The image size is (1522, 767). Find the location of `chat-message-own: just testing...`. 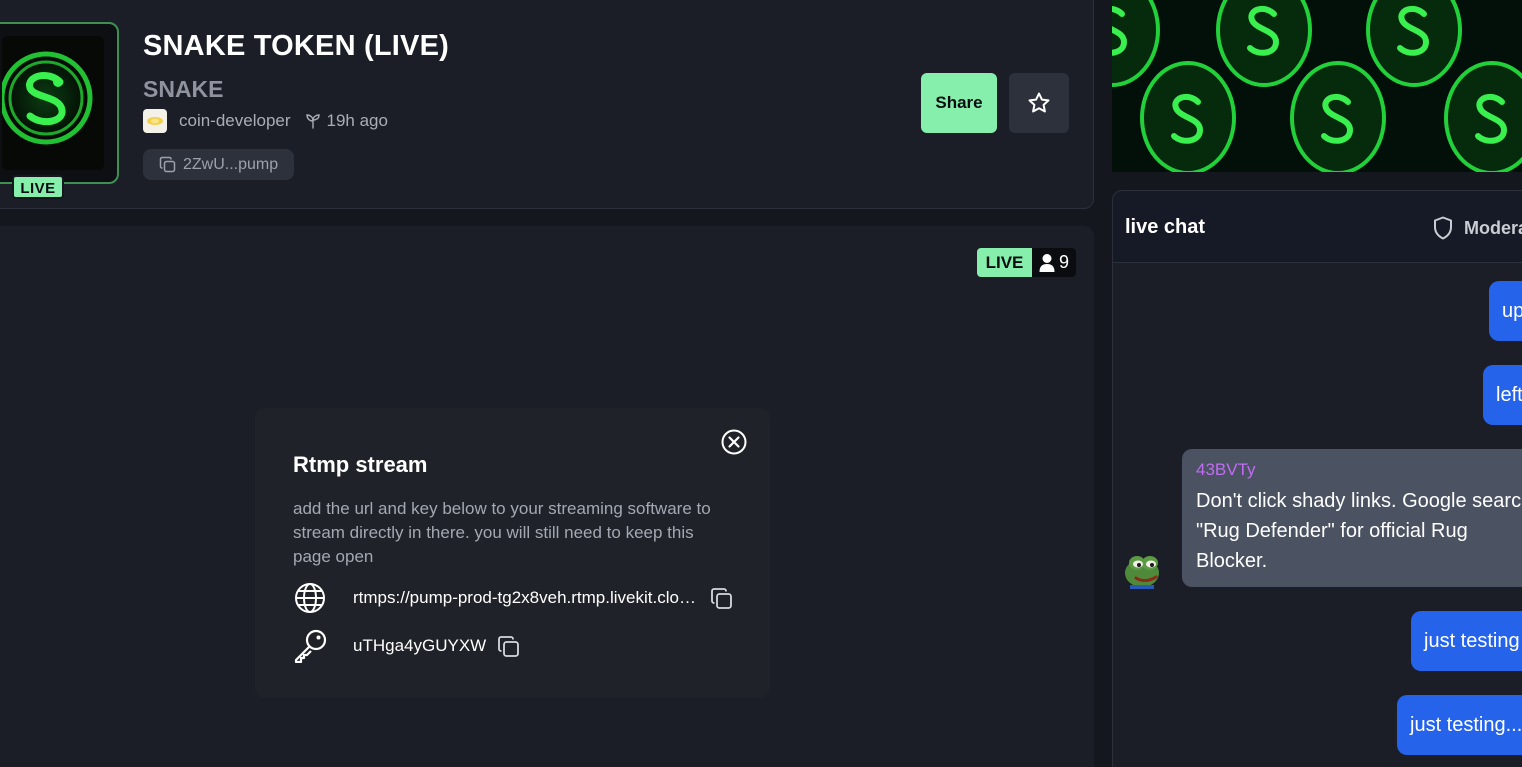

chat-message-own: just testing... is located at coordinates (1459, 725).